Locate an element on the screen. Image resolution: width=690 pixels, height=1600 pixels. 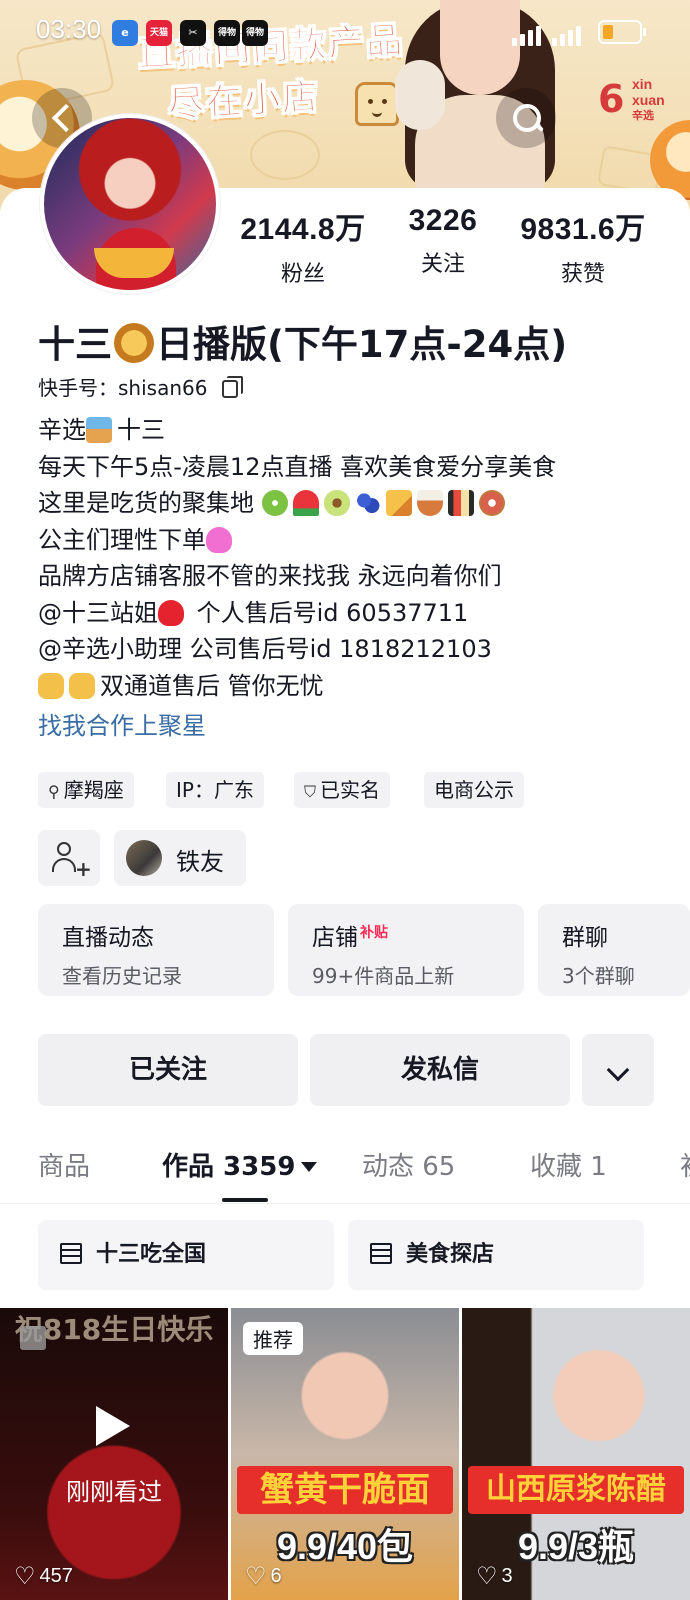
tag-ecommerce: 电商公示 is located at coordinates (474, 790).